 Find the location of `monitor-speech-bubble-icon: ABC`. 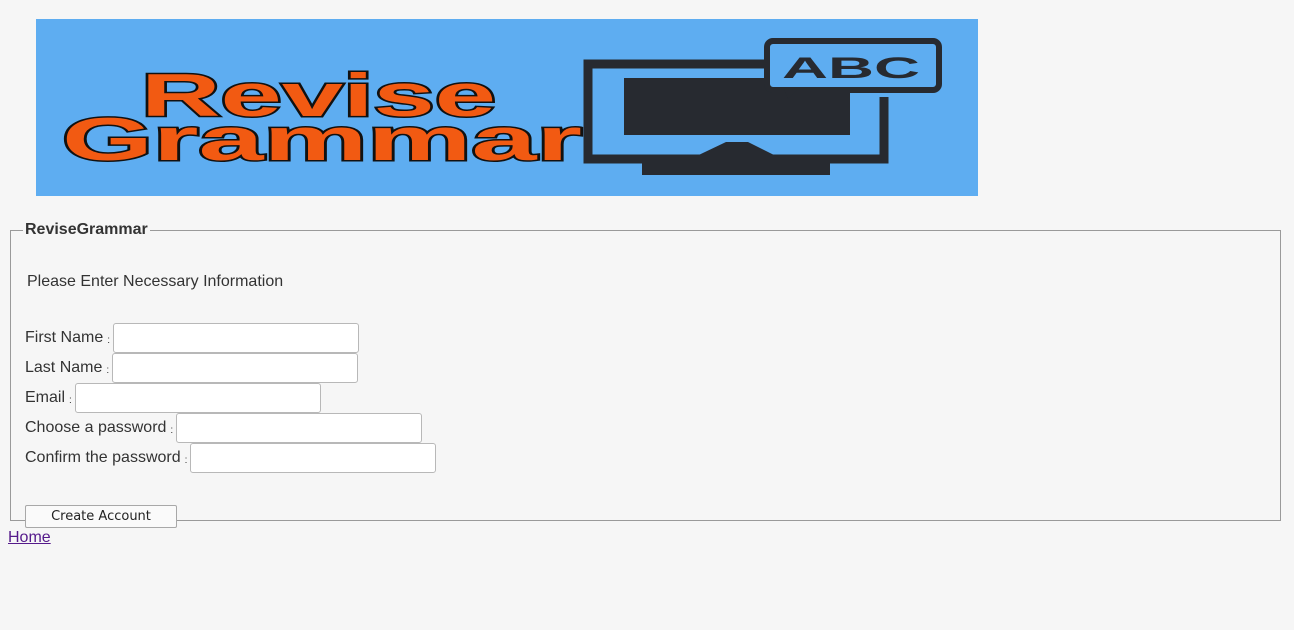

monitor-speech-bubble-icon: ABC is located at coordinates (762, 106).